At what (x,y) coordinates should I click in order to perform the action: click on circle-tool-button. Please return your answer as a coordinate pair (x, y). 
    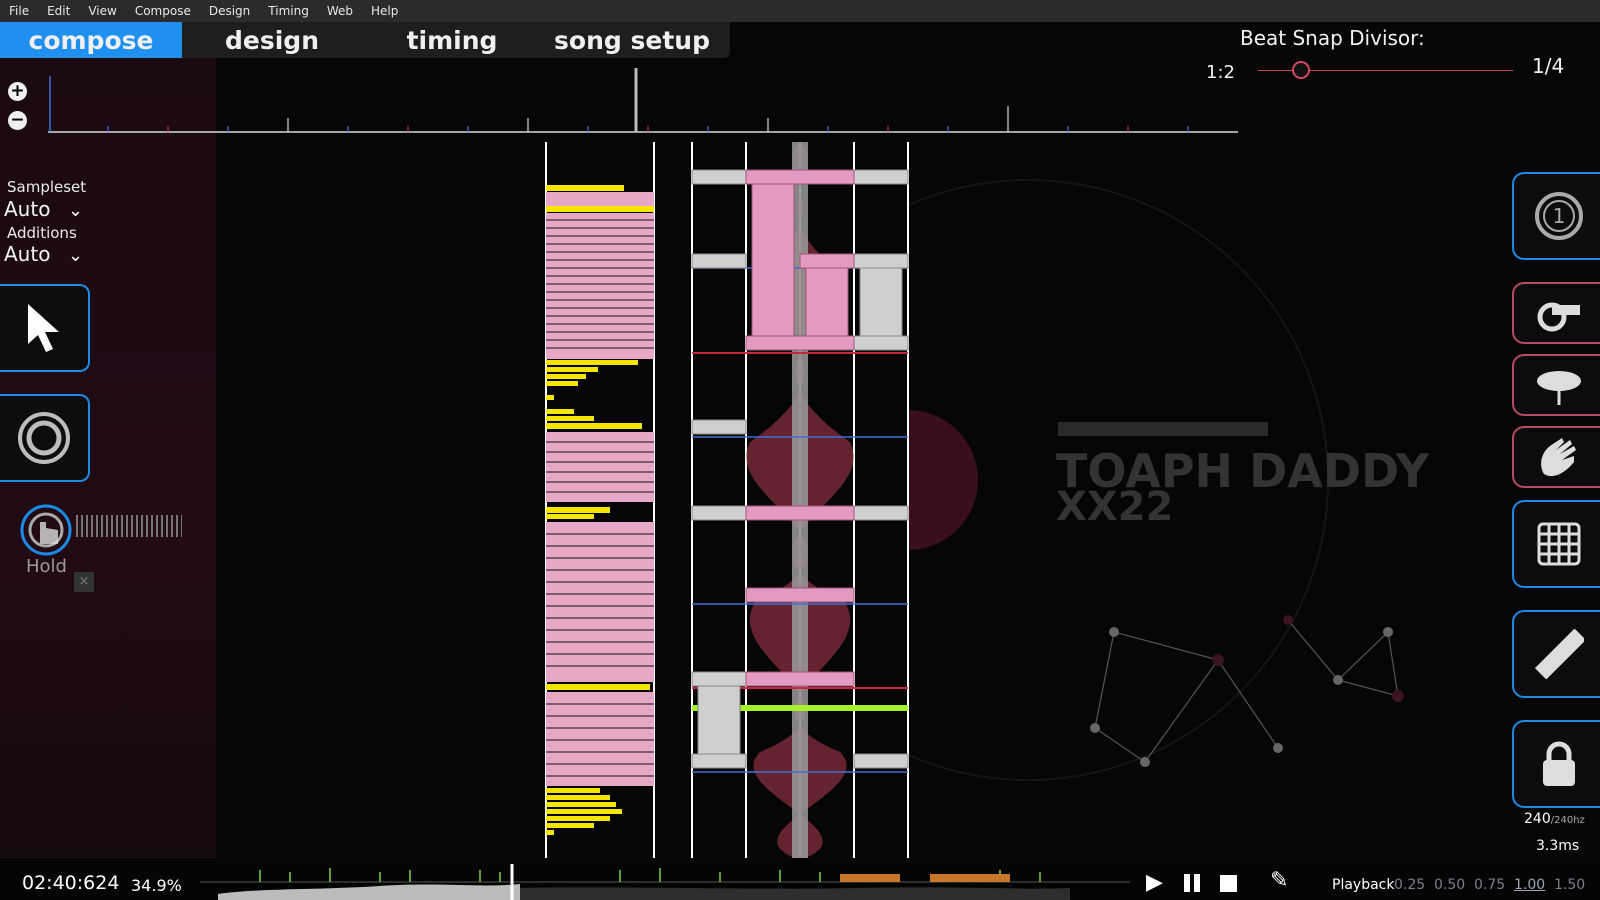
    Looking at the image, I should click on (45, 438).